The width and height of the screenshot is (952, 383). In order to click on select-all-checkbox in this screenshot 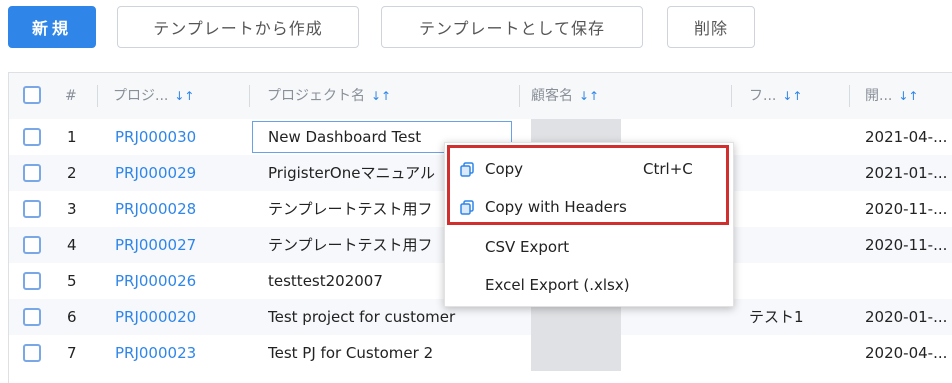, I will do `click(32, 95)`.